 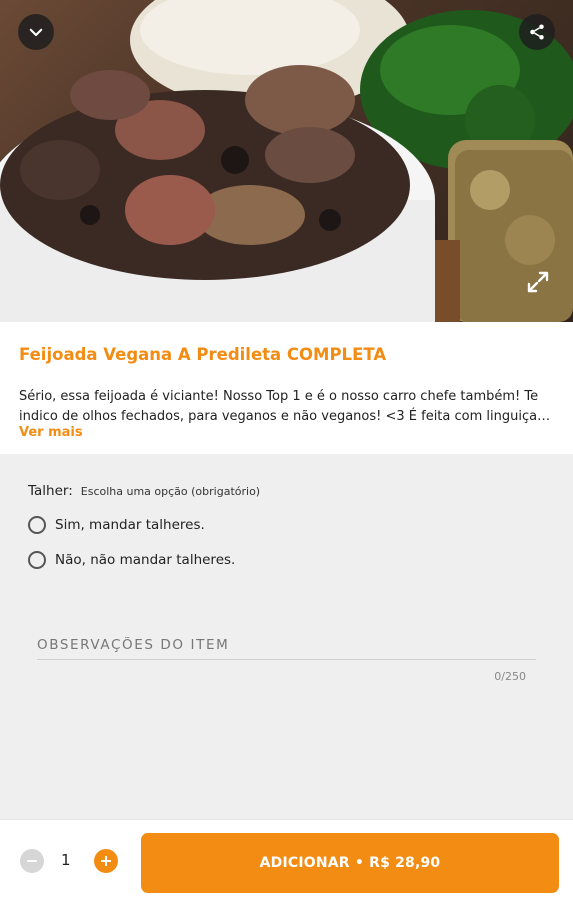 I want to click on share-icon, so click(x=537, y=32).